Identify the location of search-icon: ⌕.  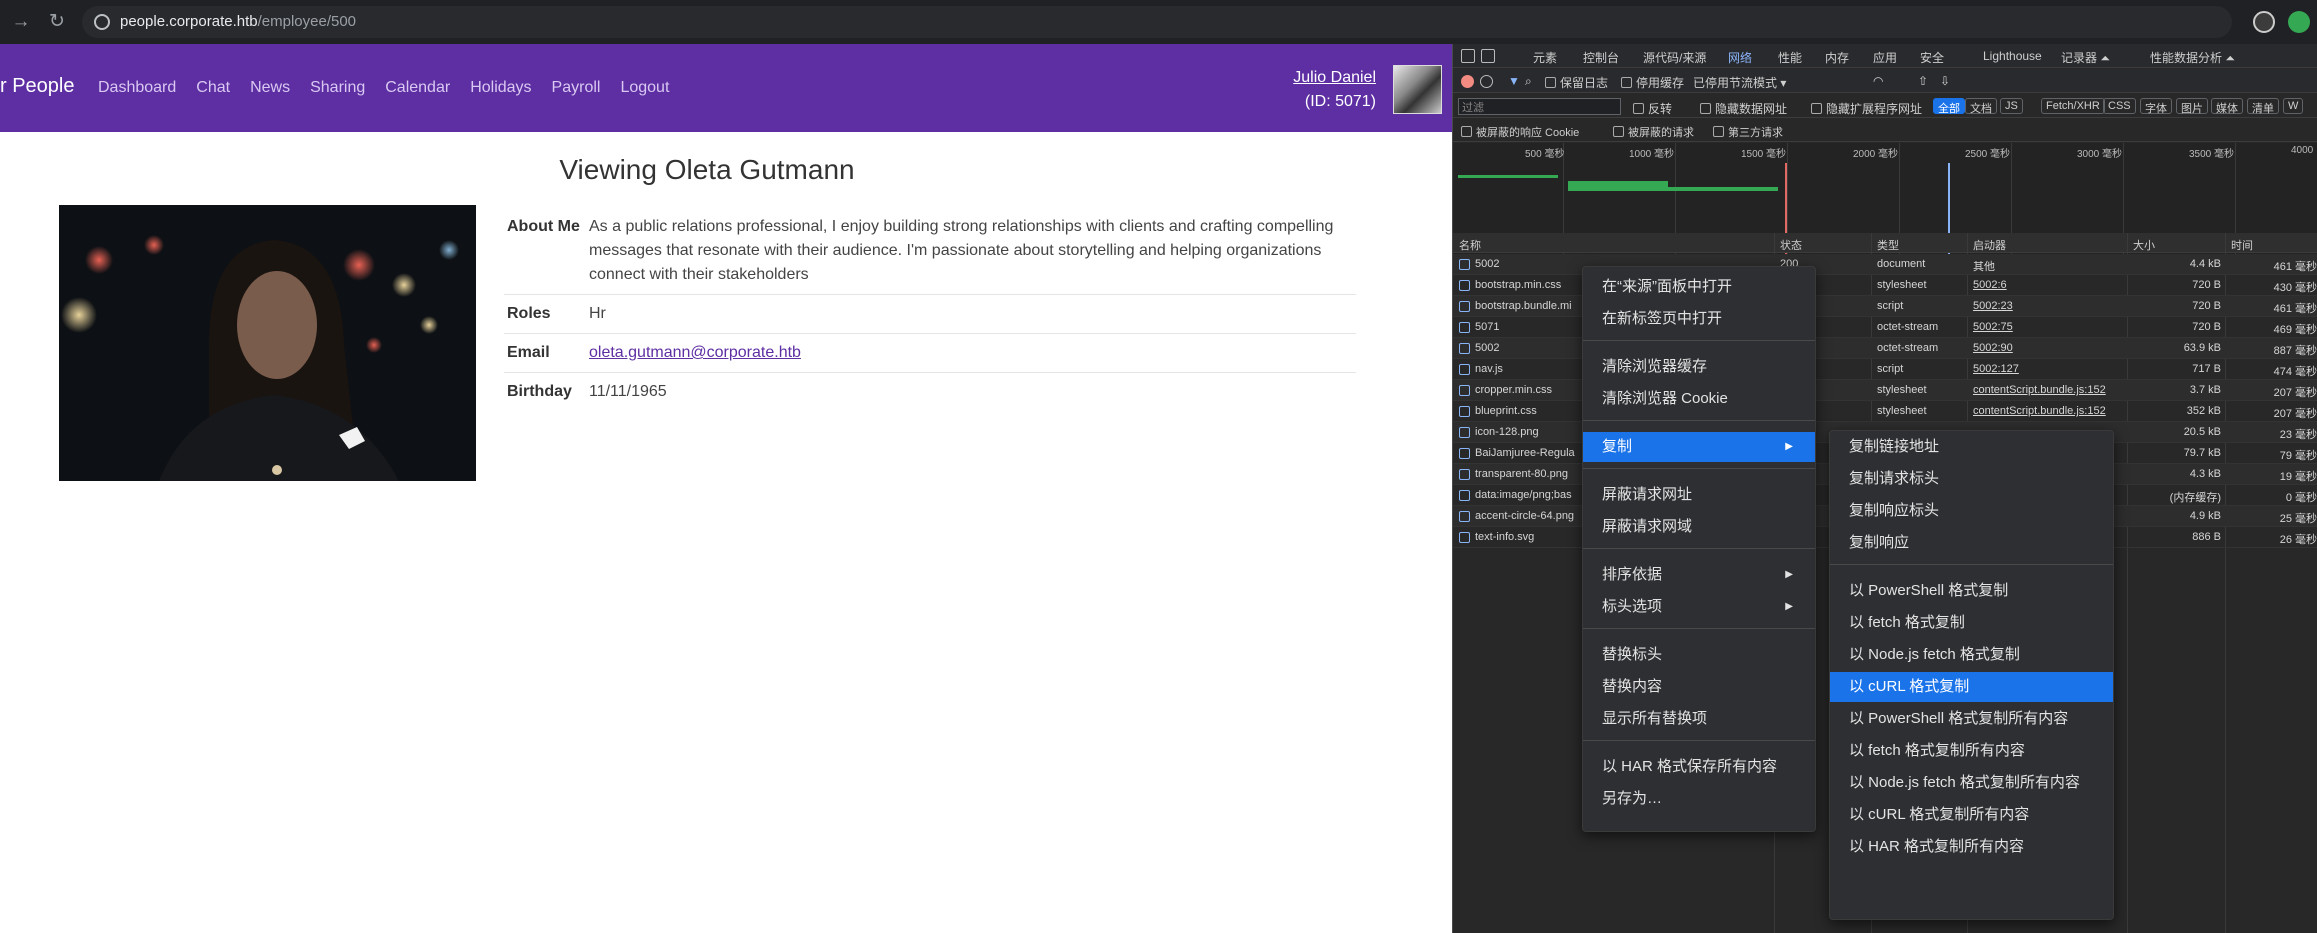
(1528, 81).